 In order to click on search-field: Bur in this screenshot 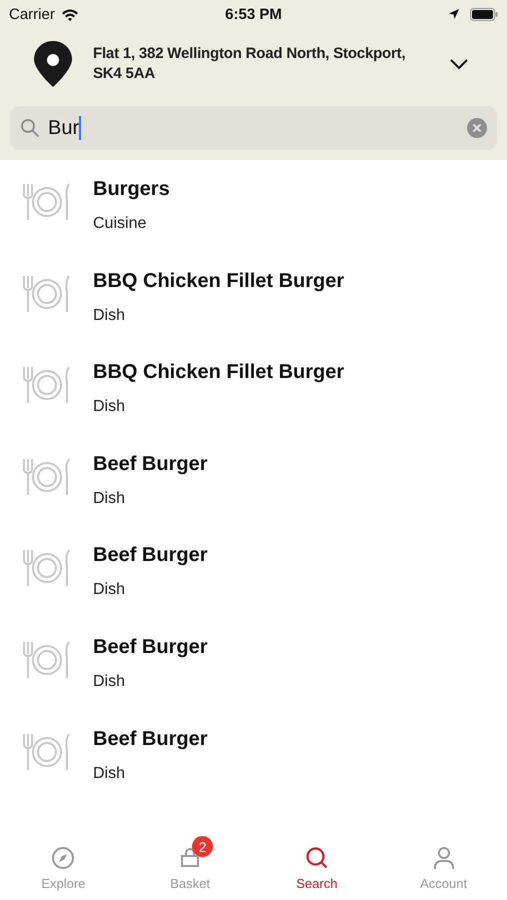, I will do `click(253, 128)`.